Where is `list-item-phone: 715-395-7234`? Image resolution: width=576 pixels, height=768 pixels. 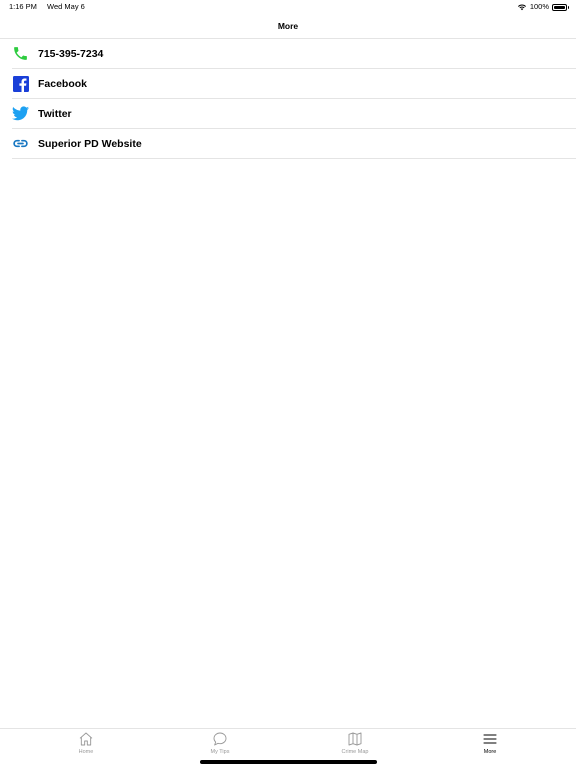
list-item-phone: 715-395-7234 is located at coordinates (294, 54).